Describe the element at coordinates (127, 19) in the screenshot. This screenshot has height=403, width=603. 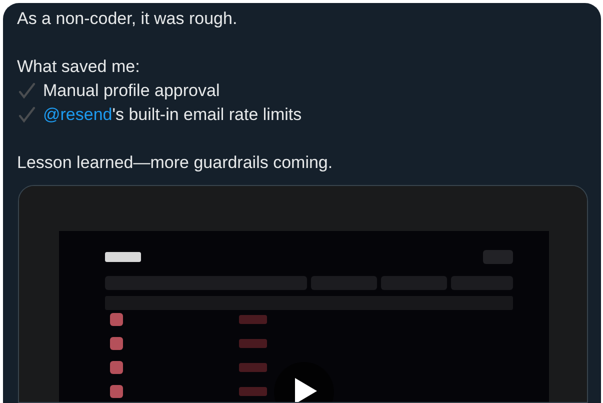
I see `post-text: As a non-coder, it was rough.` at that location.